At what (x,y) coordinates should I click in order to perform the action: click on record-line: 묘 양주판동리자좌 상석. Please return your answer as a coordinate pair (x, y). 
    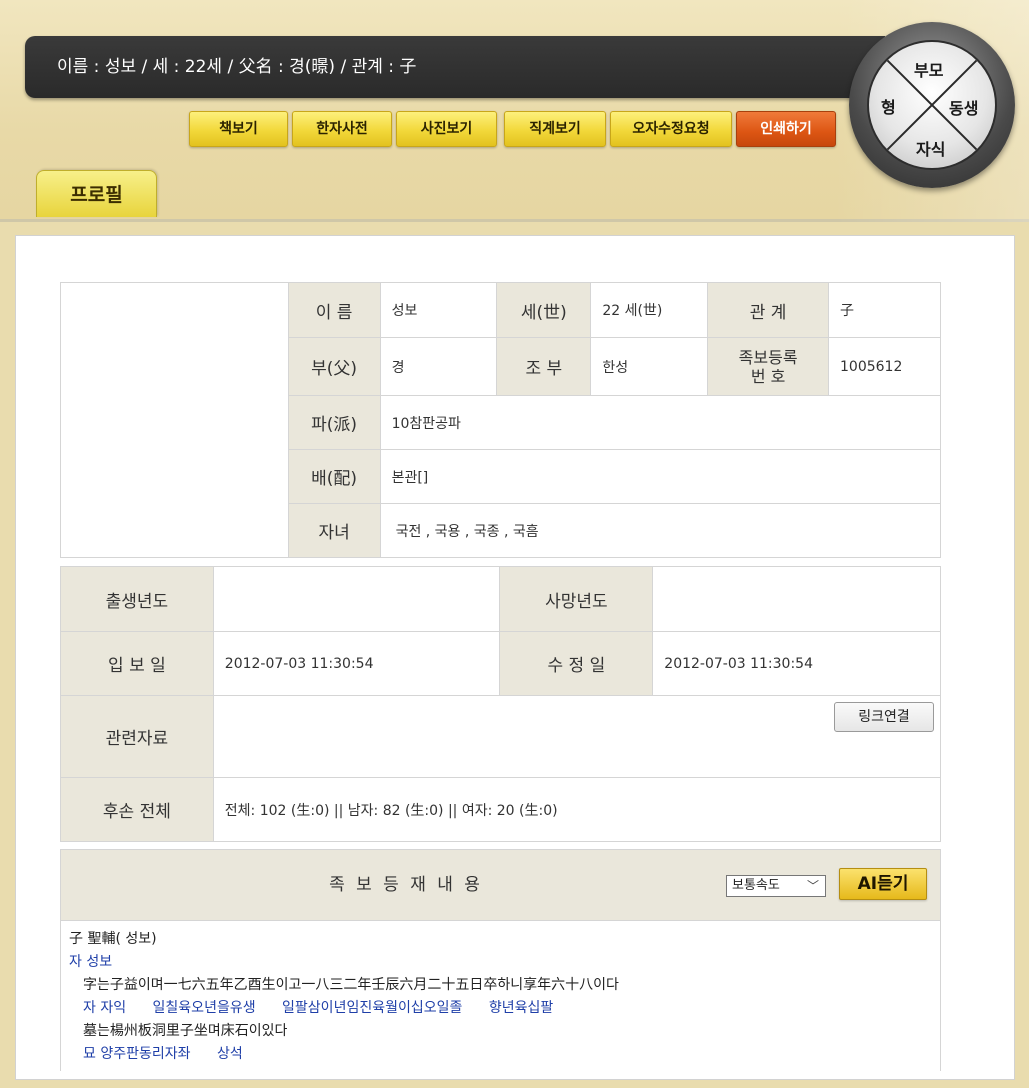
    Looking at the image, I should click on (500, 1054).